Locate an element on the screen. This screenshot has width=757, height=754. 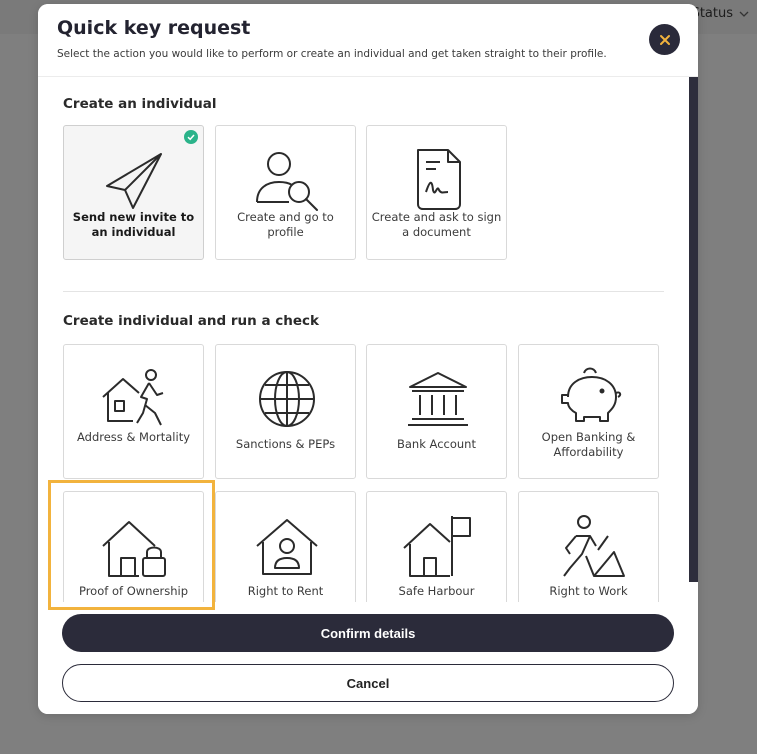
piggy-bank-icon is located at coordinates (591, 394).